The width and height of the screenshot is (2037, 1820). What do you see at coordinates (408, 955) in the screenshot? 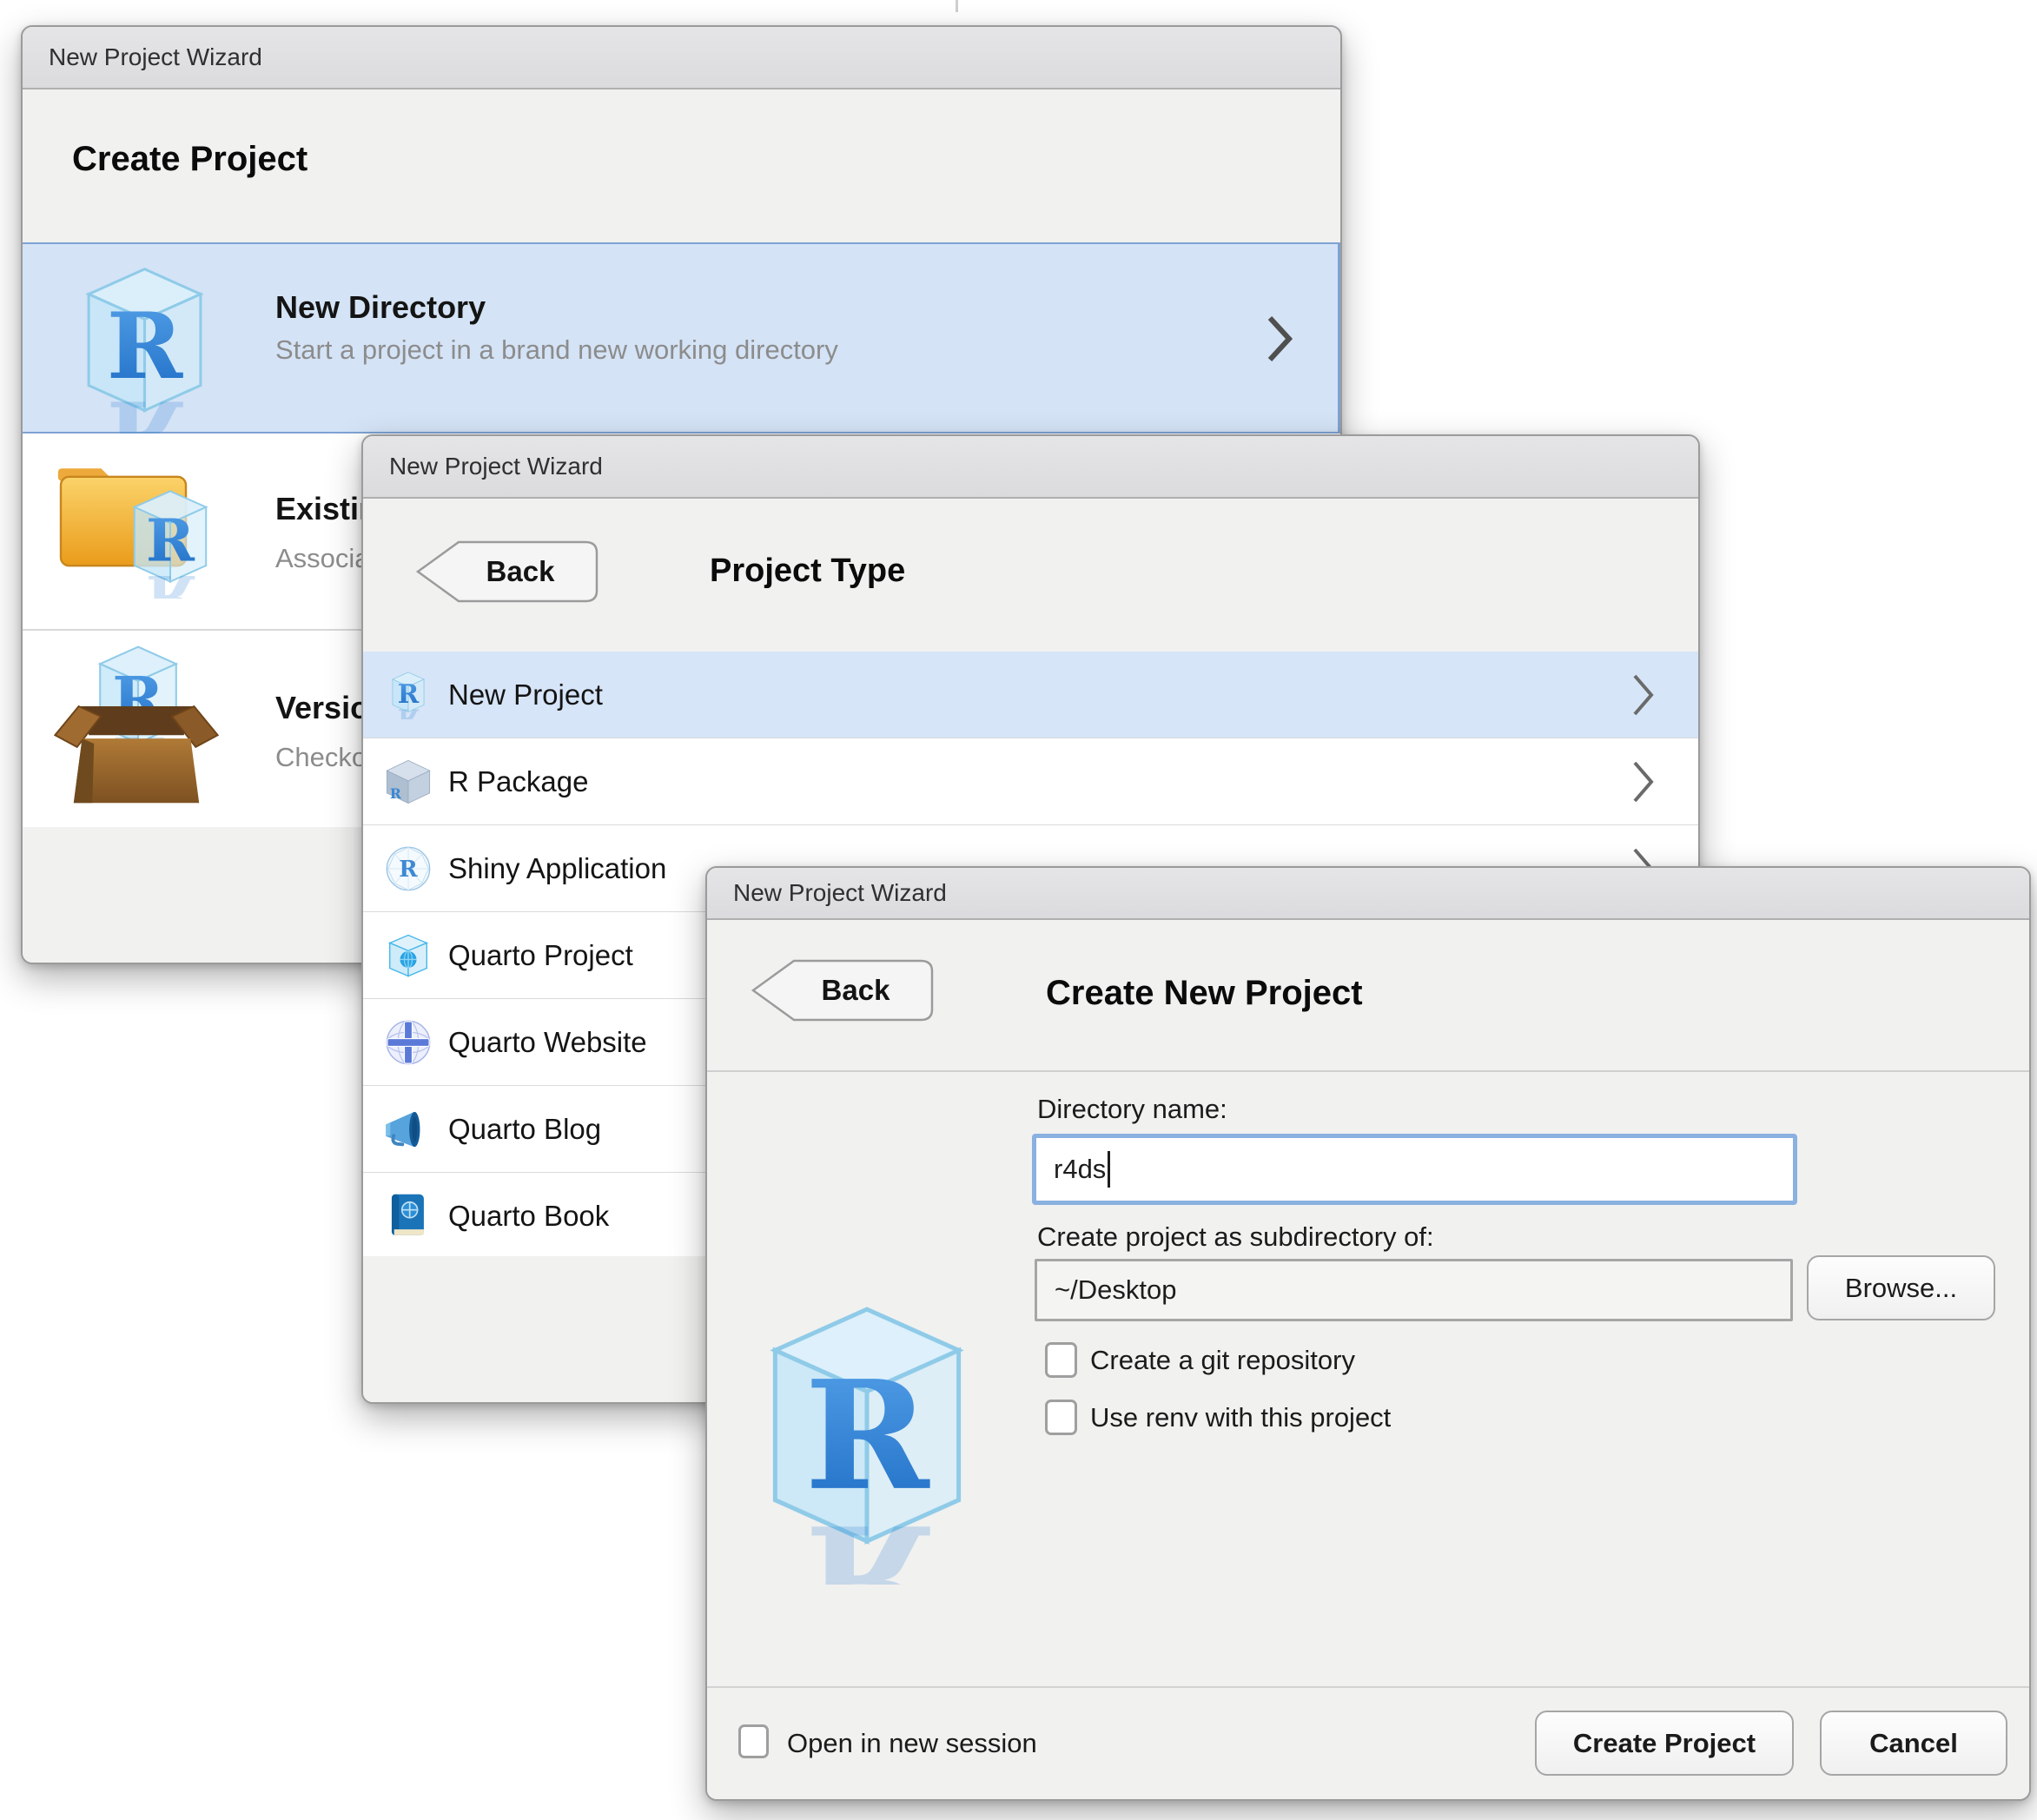
I see `quarto-cube-globe-icon` at bounding box center [408, 955].